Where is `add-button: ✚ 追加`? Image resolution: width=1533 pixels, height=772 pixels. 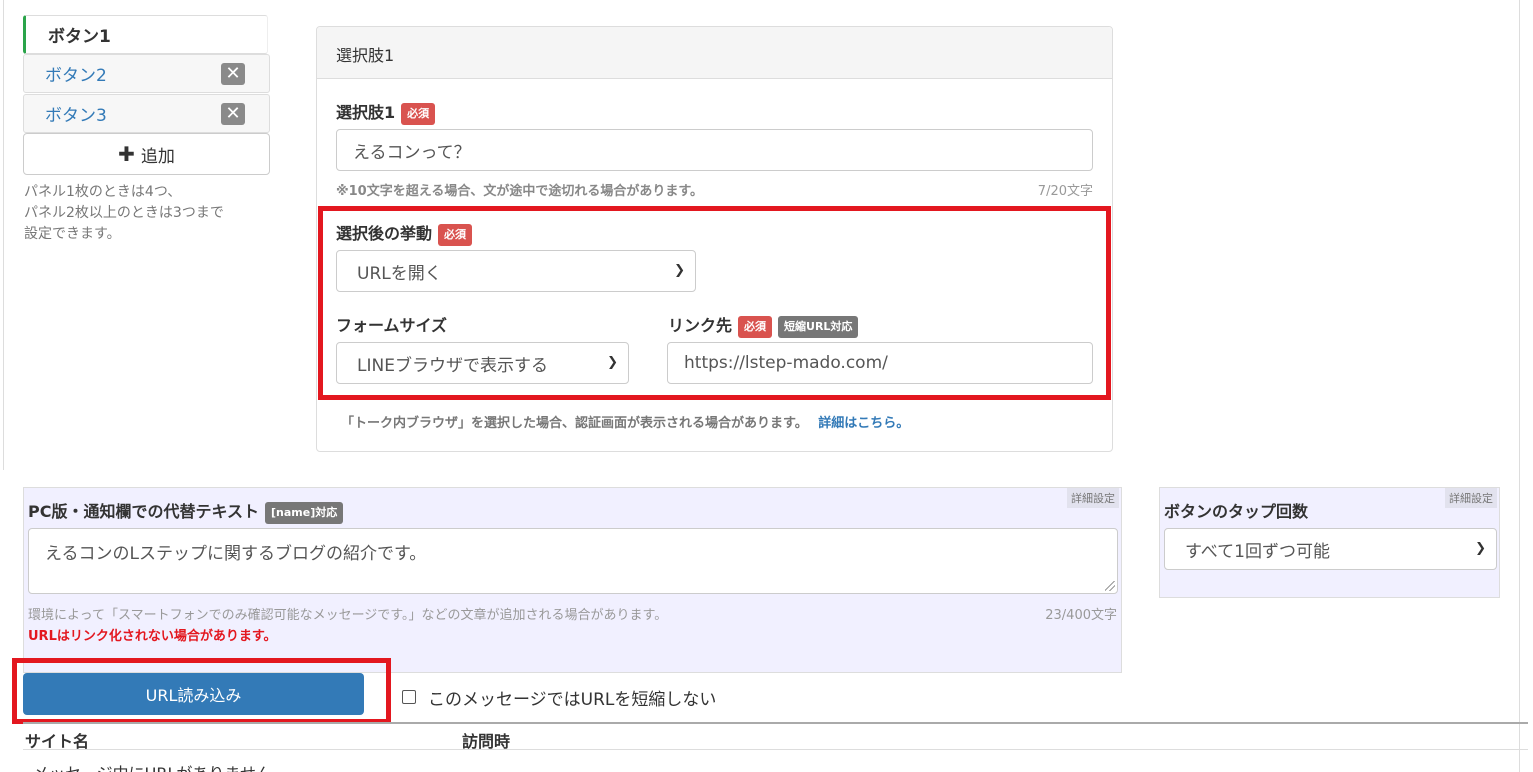 add-button: ✚ 追加 is located at coordinates (146, 154).